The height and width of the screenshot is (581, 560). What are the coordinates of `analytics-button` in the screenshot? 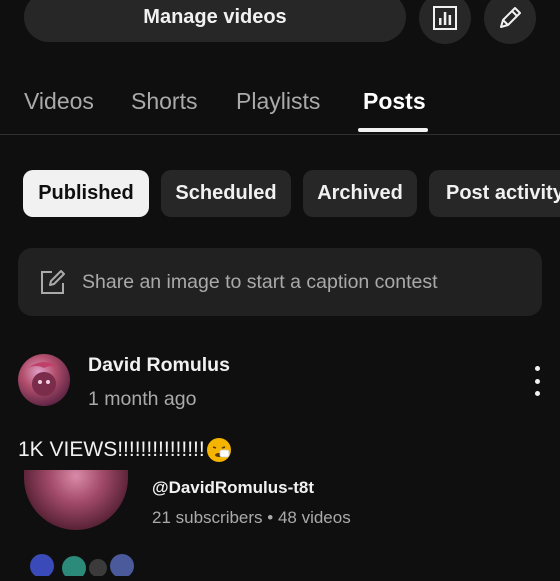 It's located at (445, 22).